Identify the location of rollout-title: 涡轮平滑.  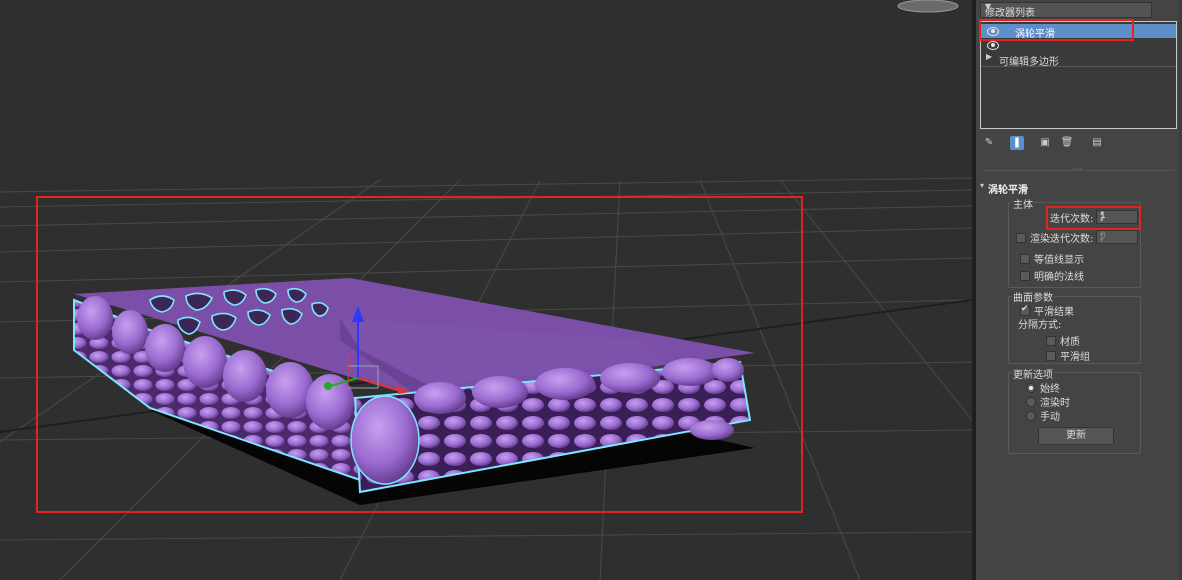
(1008, 190).